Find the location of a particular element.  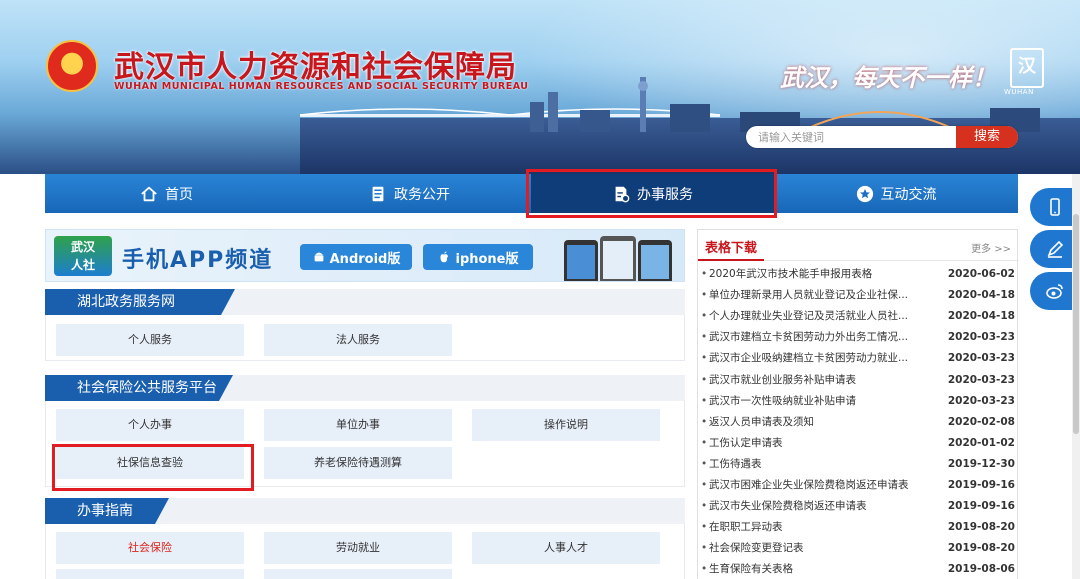

download-row: • 武汉市企业吸纳建档立卡贫困劳动力就业... 2020-03-23 is located at coordinates (858, 358).